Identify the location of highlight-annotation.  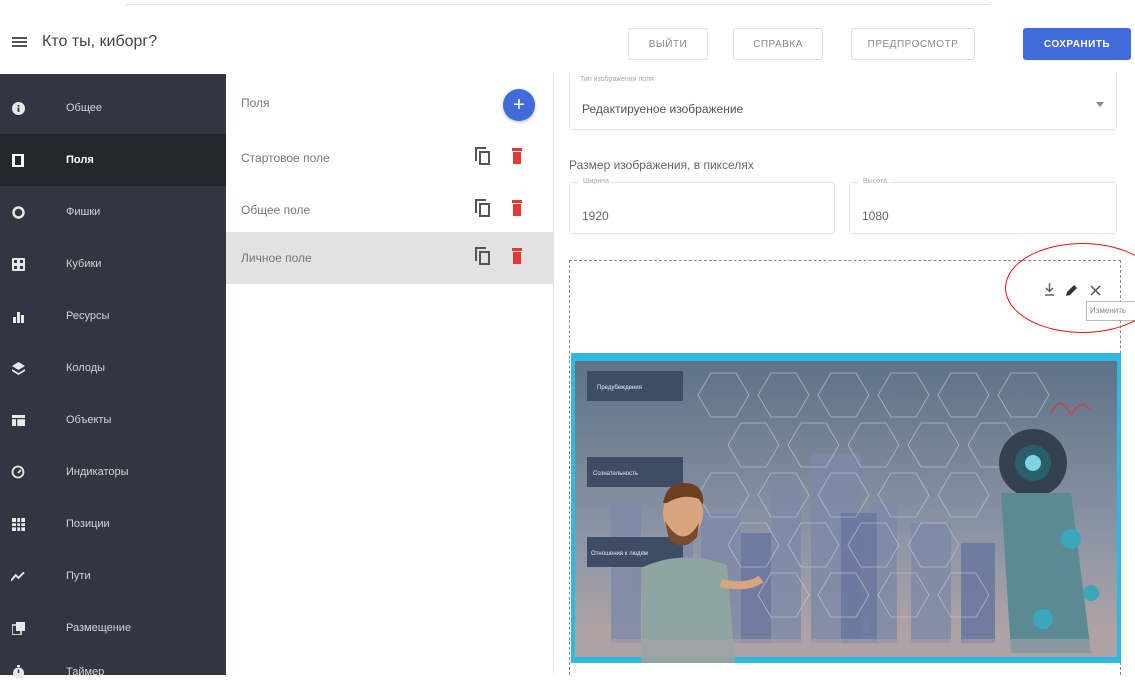
(1070, 288).